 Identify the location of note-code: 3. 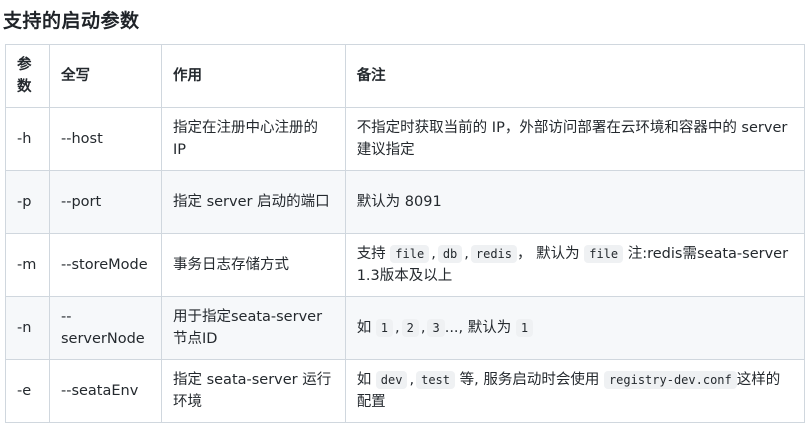
(436, 328).